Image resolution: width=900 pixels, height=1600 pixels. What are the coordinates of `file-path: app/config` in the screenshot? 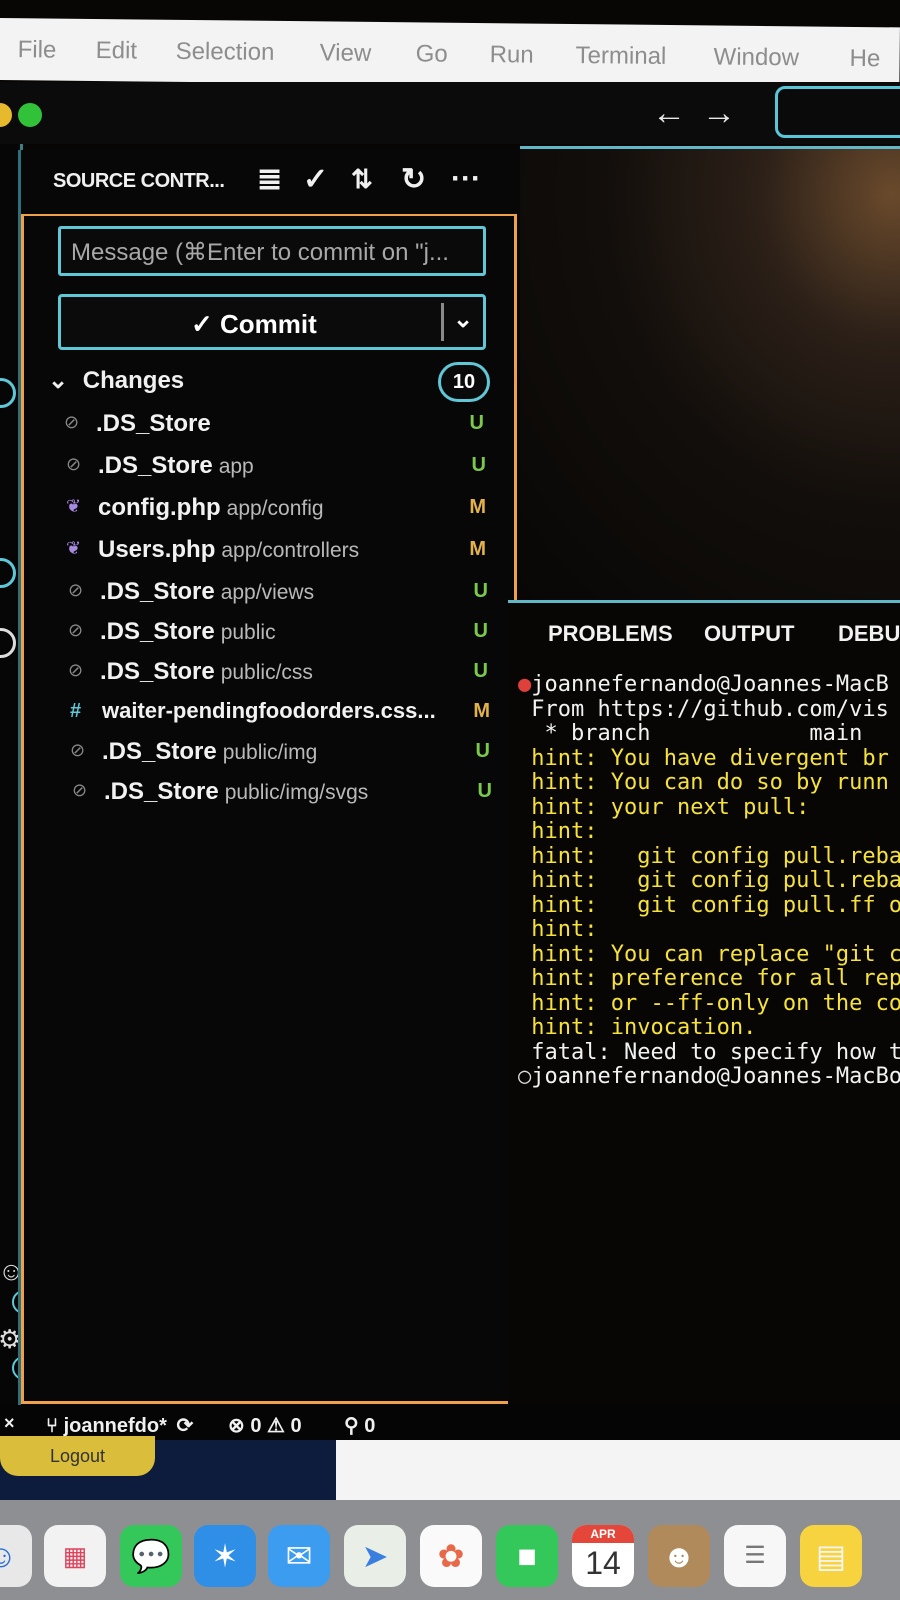 It's located at (275, 508).